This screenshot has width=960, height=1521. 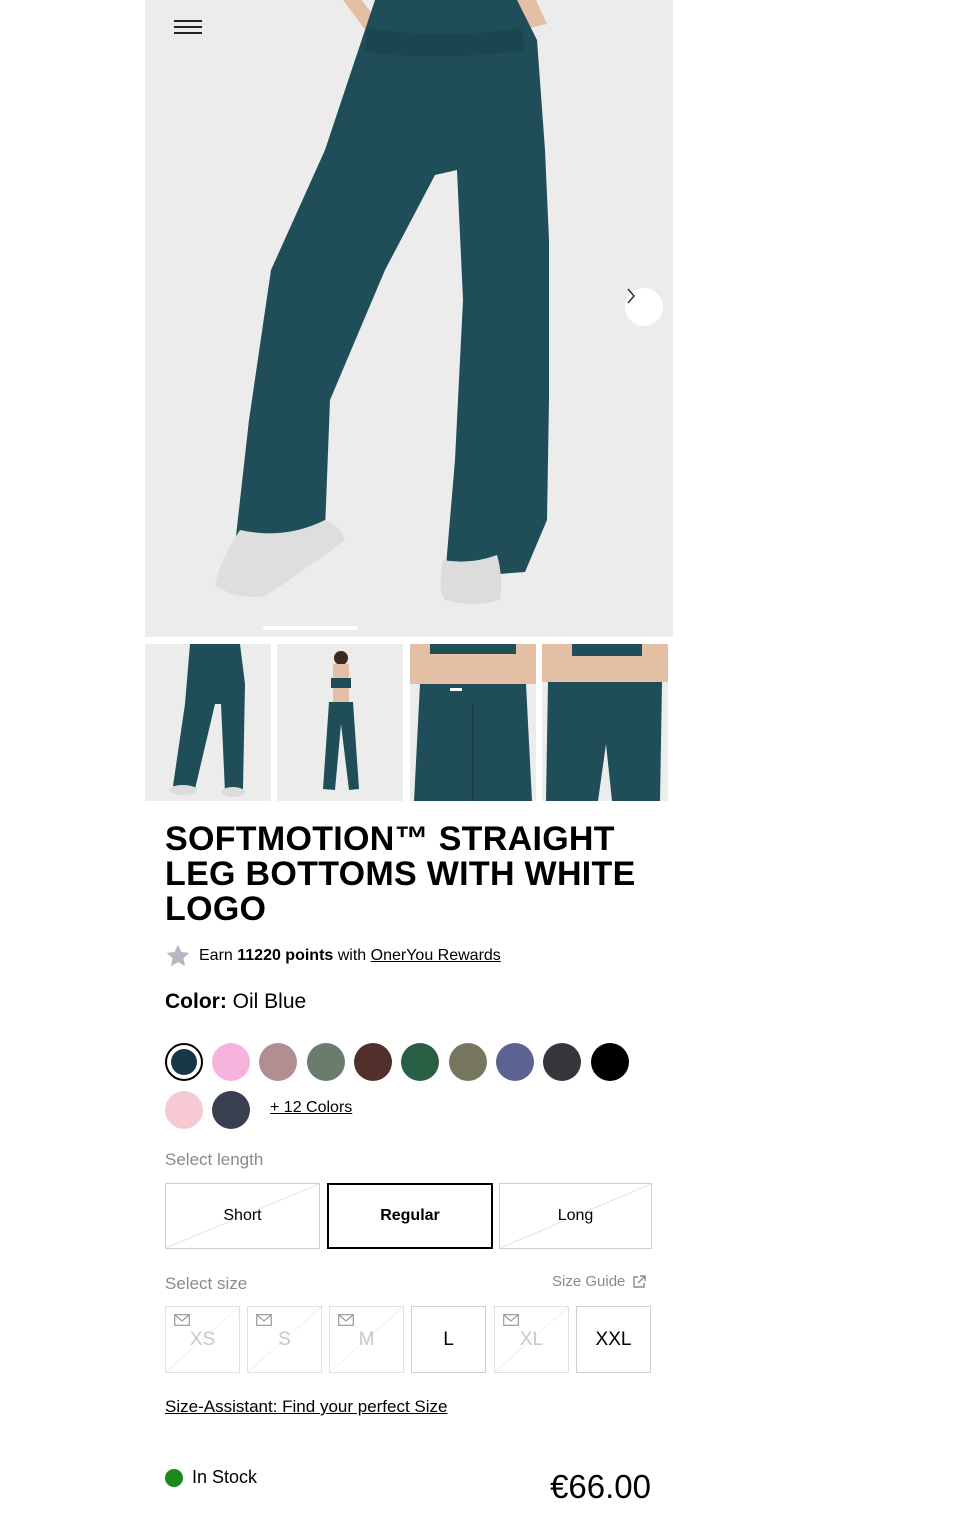 What do you see at coordinates (196, 1001) in the screenshot?
I see `color-label: Color:` at bounding box center [196, 1001].